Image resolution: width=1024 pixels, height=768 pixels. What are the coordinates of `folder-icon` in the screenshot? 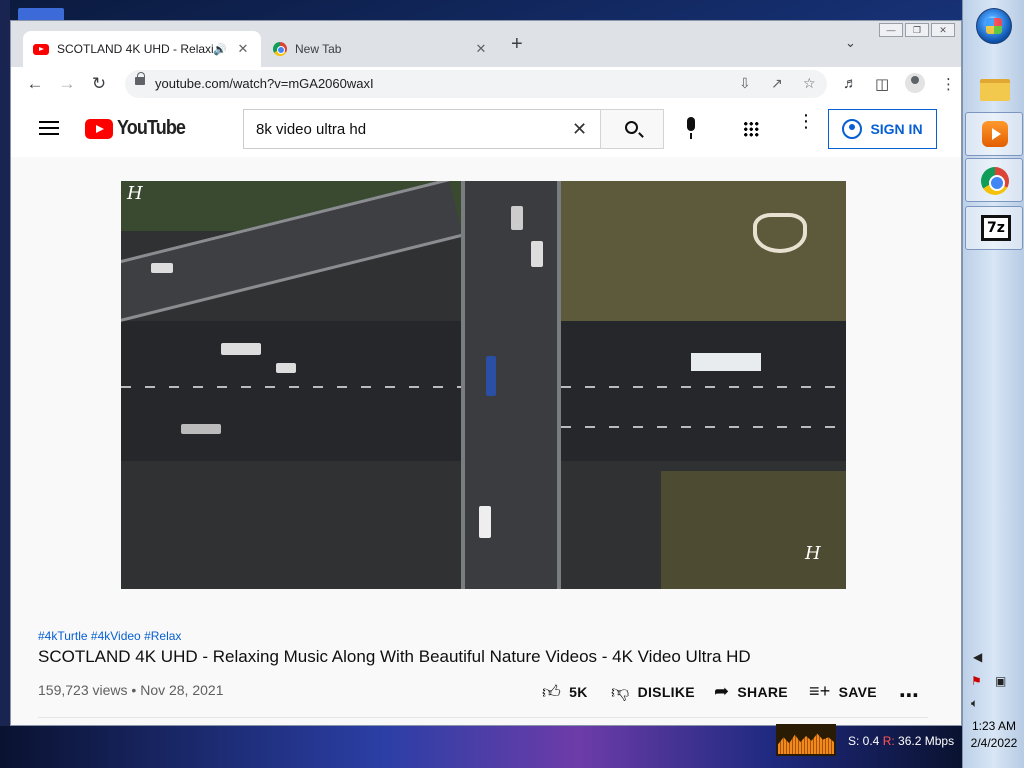 It's located at (995, 90).